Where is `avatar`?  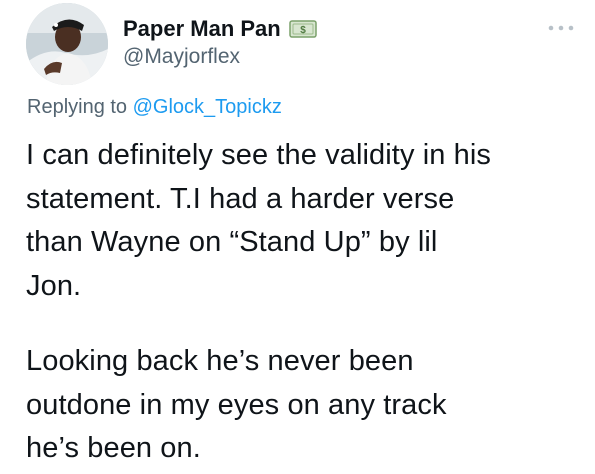 avatar is located at coordinates (67, 44).